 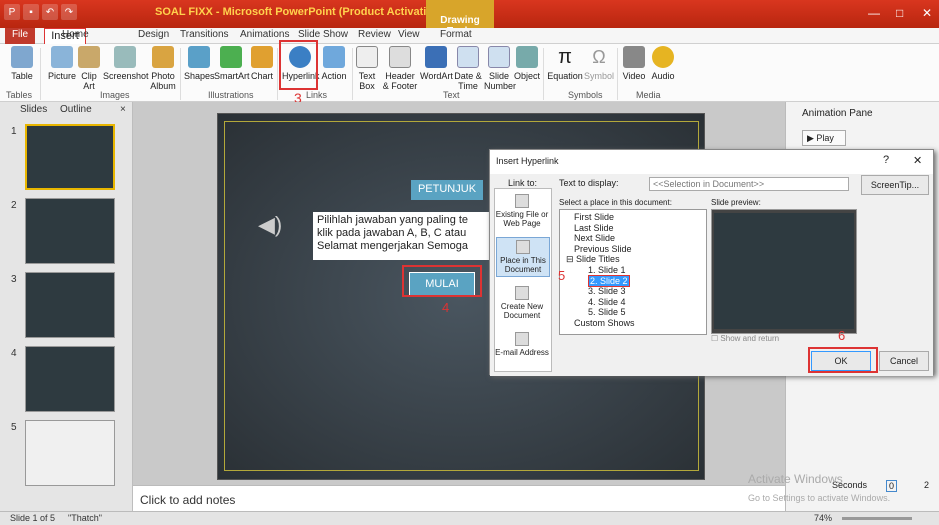 I want to click on play-button: ▶ Play, so click(x=824, y=138).